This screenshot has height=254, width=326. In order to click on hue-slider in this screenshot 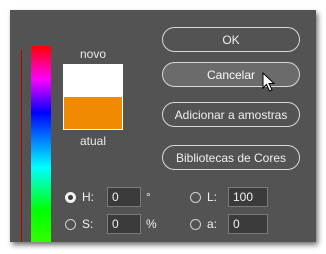, I will do `click(41, 144)`.